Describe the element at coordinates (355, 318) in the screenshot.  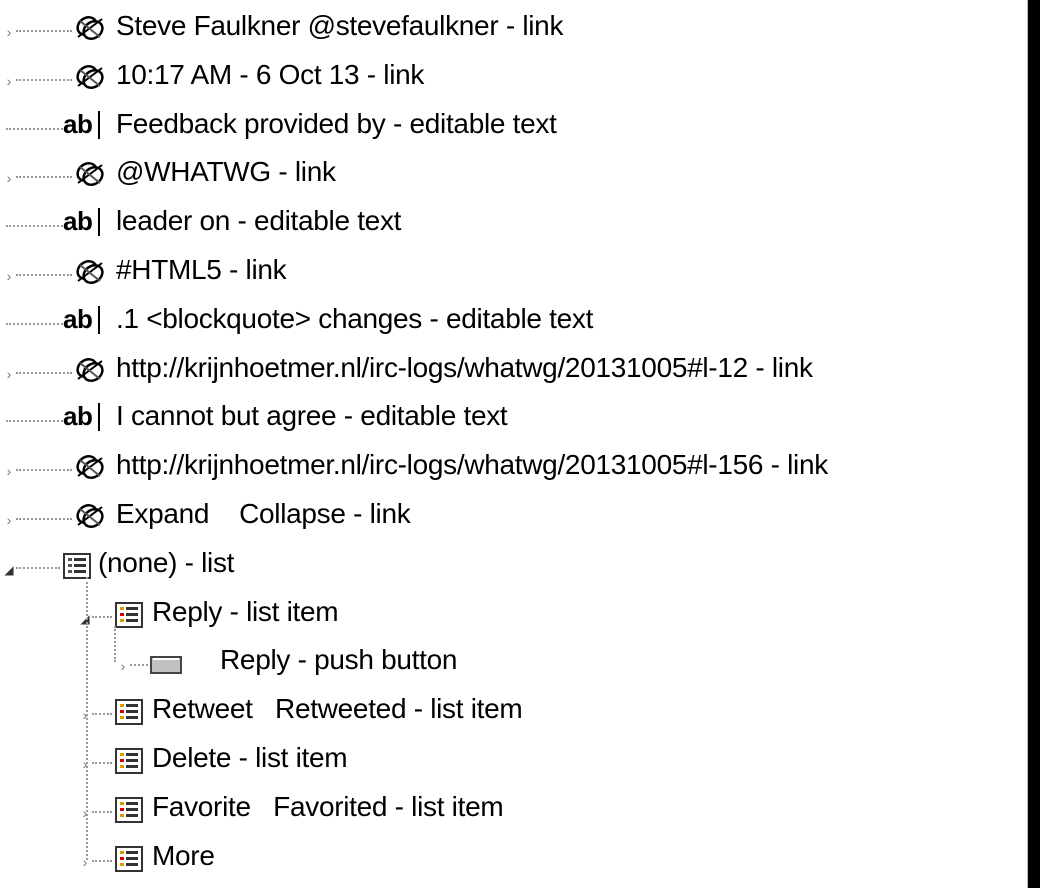
I see `tree-item-label: .1 <blockquote> changes - editable text` at that location.